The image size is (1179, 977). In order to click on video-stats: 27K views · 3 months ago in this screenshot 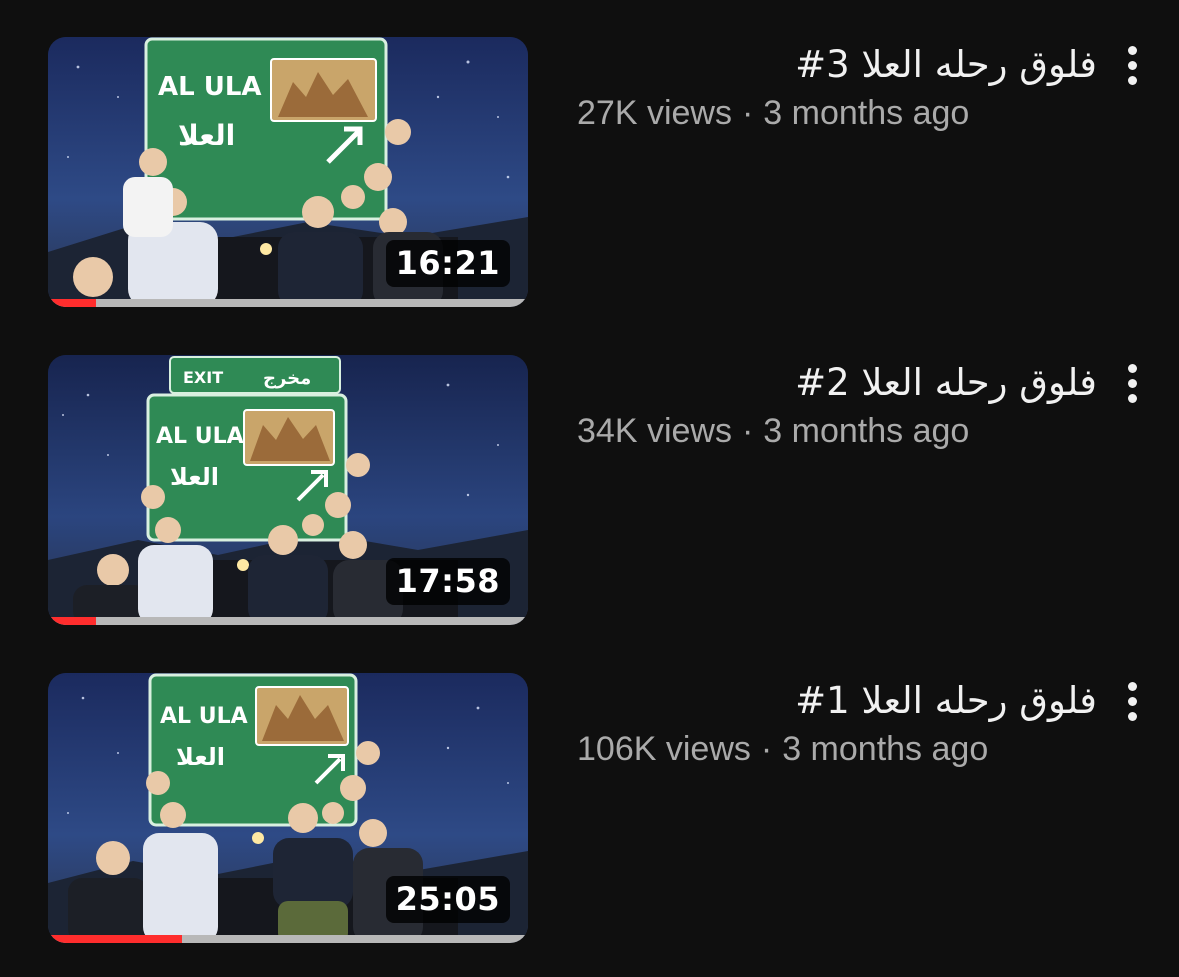, I will do `click(837, 113)`.